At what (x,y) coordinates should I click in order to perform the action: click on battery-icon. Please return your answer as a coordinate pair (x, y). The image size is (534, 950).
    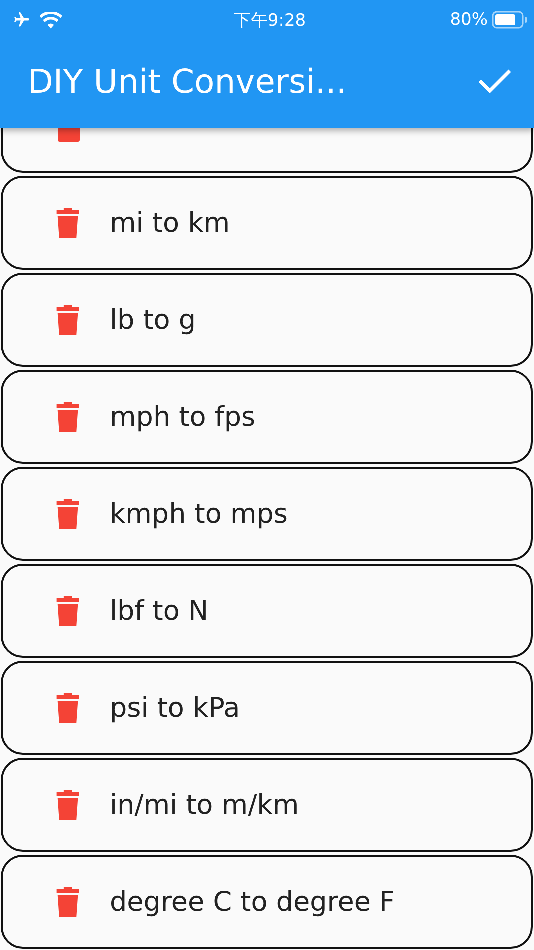
    Looking at the image, I should click on (510, 20).